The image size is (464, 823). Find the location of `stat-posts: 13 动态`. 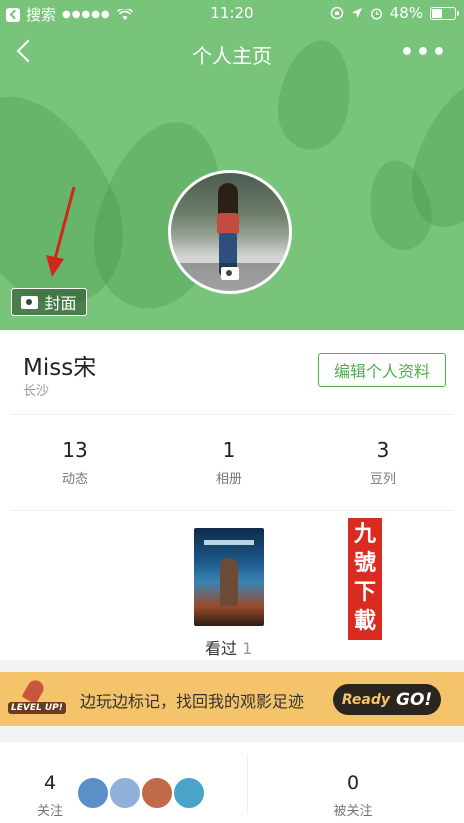

stat-posts: 13 动态 is located at coordinates (75, 462).